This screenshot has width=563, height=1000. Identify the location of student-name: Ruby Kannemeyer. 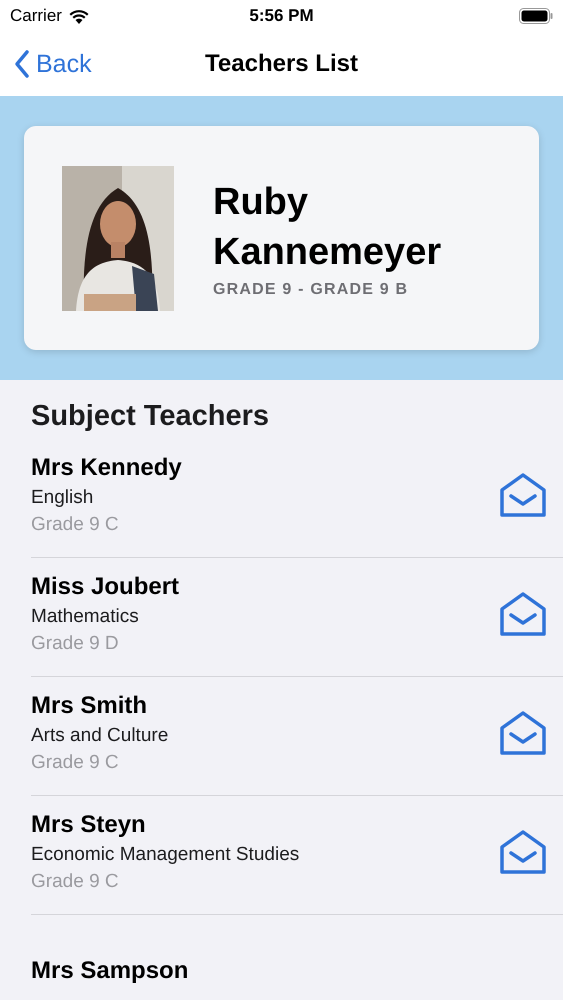
(327, 227).